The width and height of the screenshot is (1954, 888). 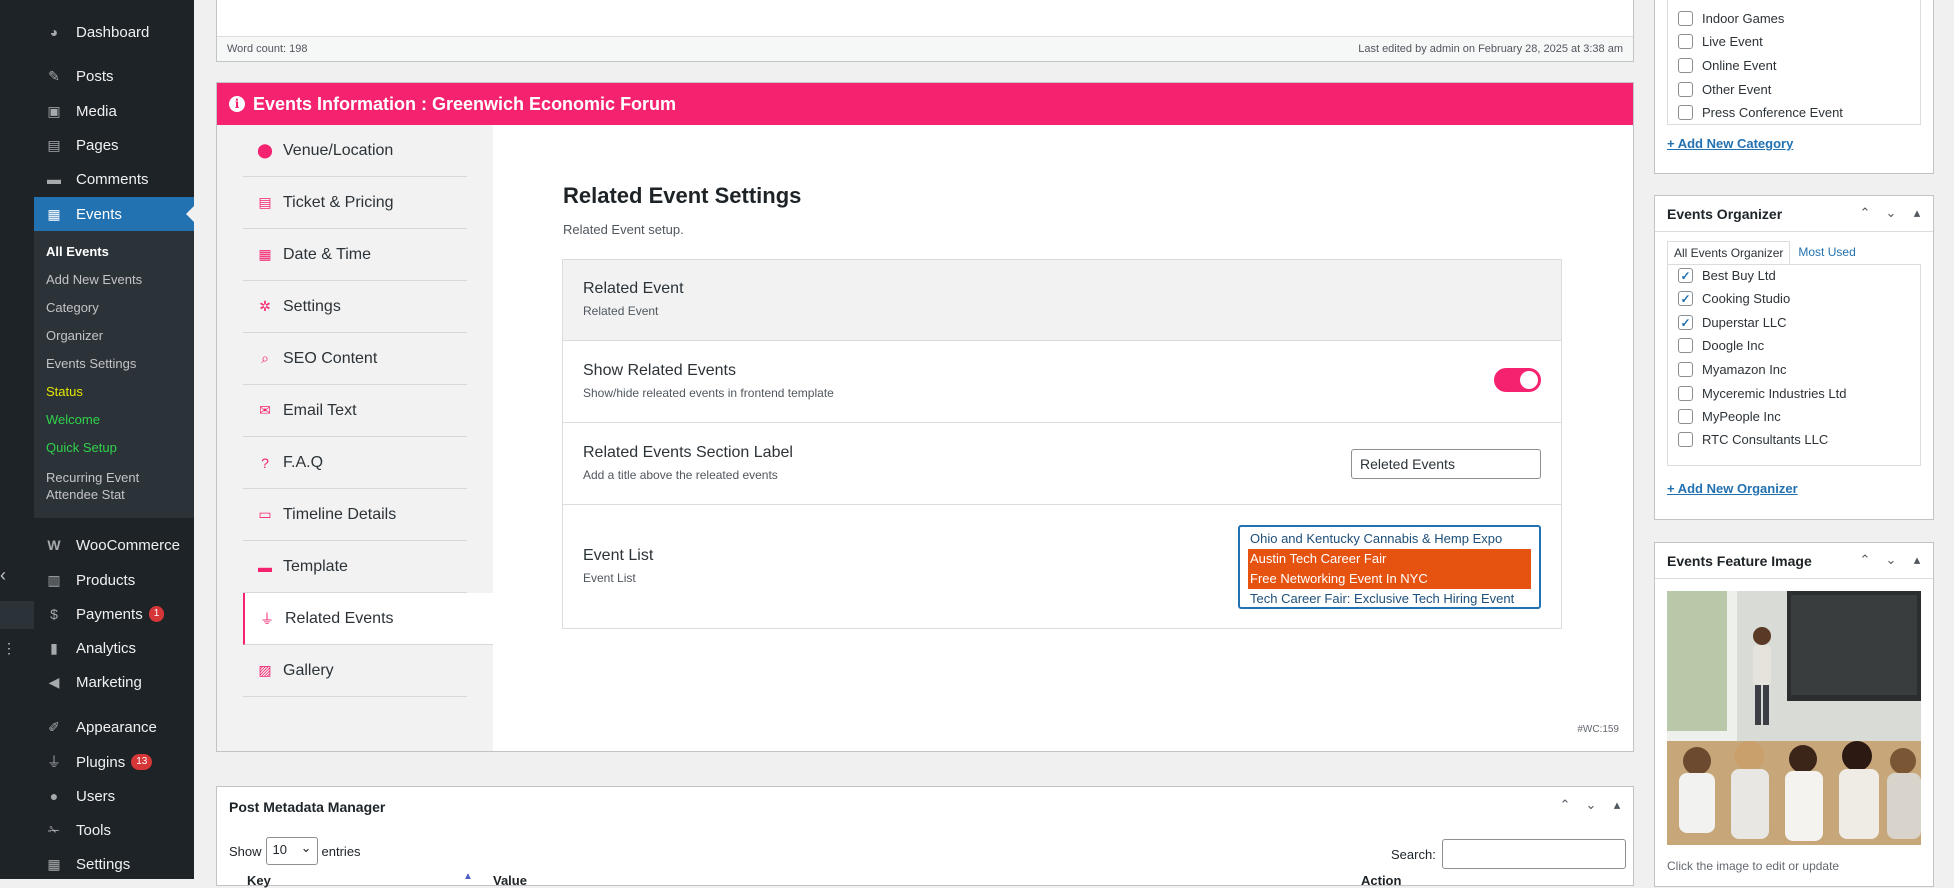 I want to click on category-item: Other Event, so click(x=1724, y=89).